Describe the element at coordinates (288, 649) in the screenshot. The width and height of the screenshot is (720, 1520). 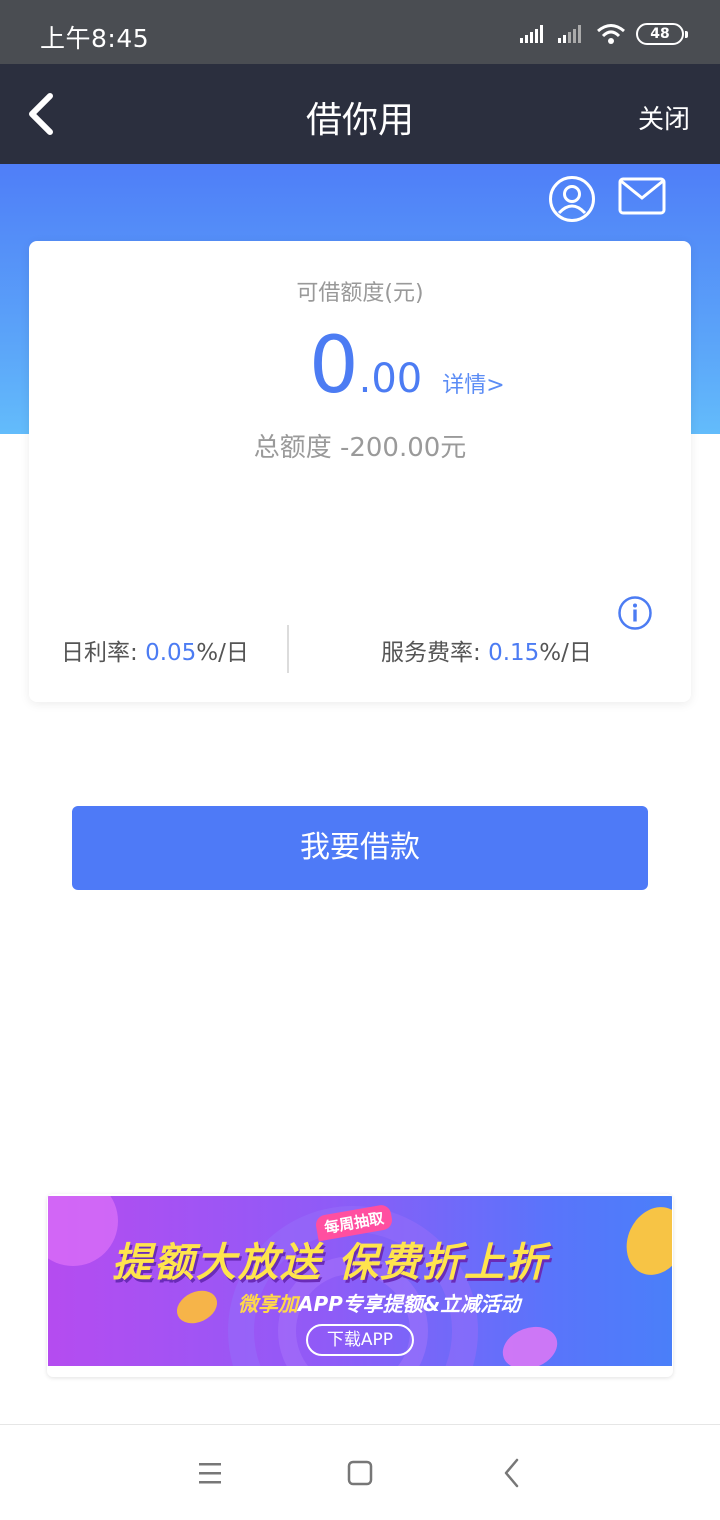
I see `divider` at that location.